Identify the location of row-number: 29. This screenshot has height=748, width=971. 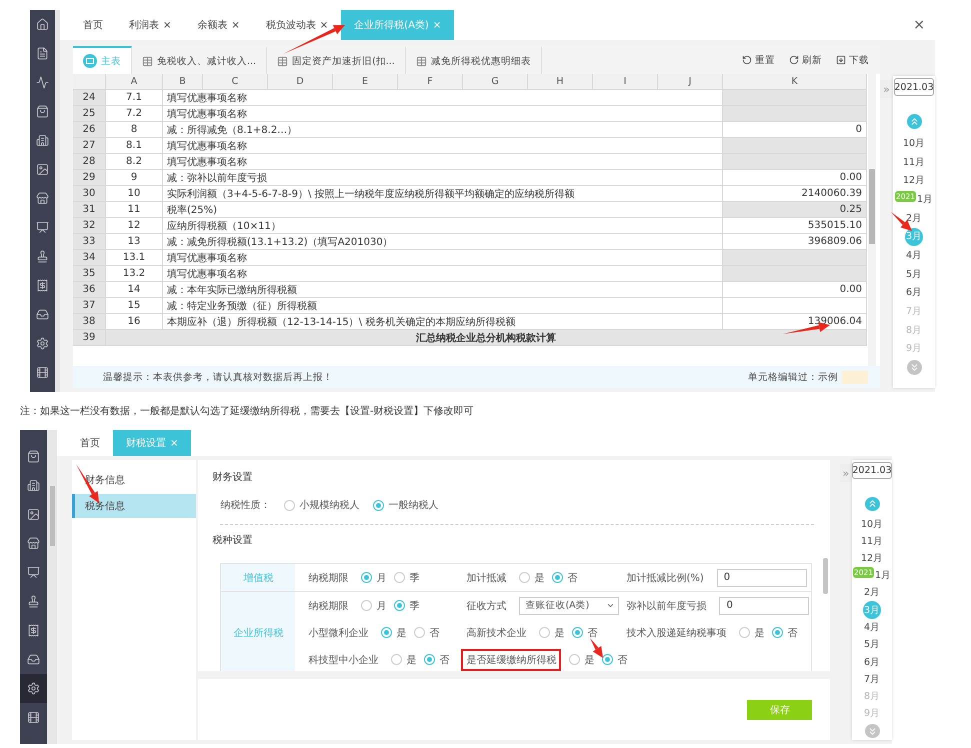
(89, 178).